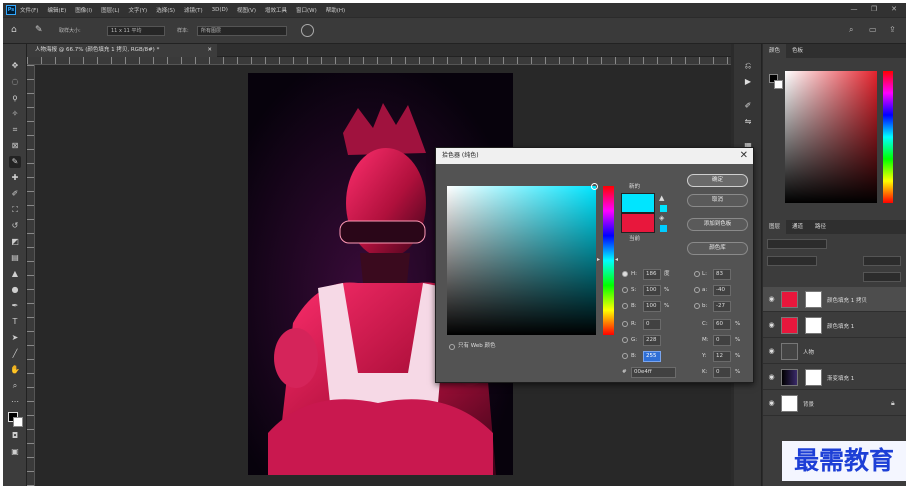 This screenshot has width=907, height=487. Describe the element at coordinates (307, 30) in the screenshot. I see `show-sampling-ring-icon` at that location.